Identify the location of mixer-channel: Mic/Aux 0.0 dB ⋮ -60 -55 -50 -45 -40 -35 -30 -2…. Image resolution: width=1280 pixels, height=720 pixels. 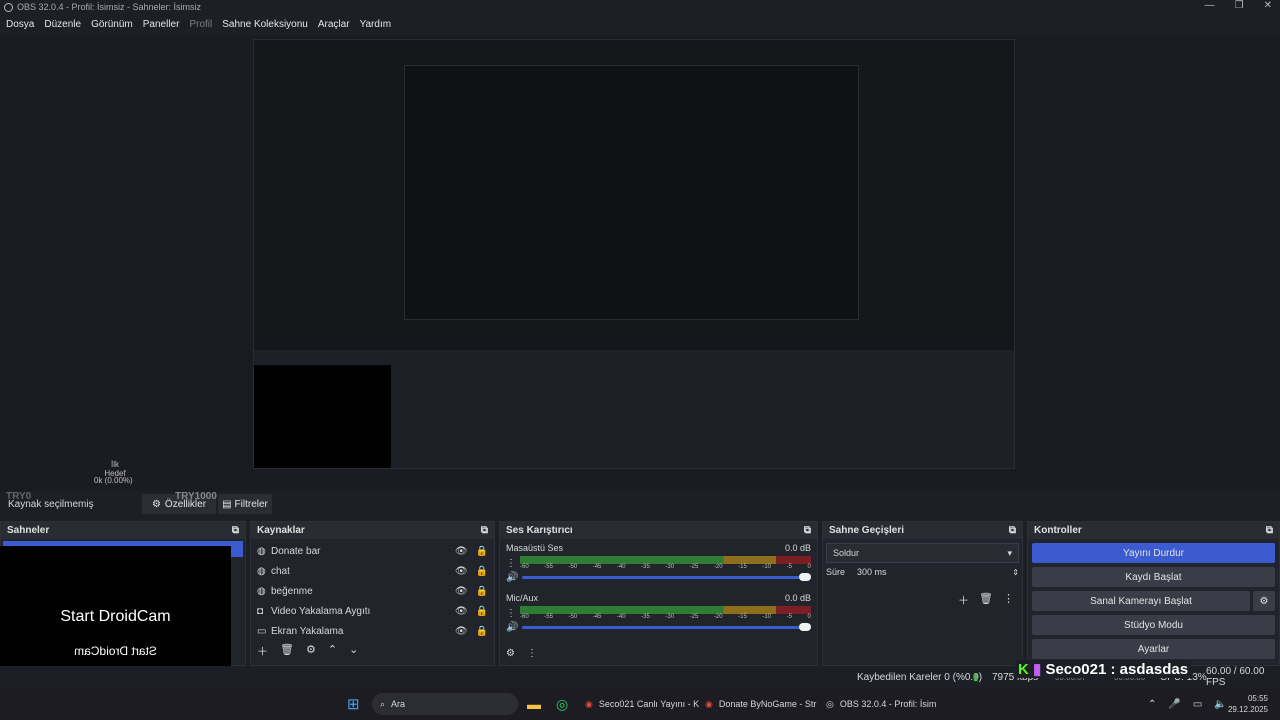
(658, 608).